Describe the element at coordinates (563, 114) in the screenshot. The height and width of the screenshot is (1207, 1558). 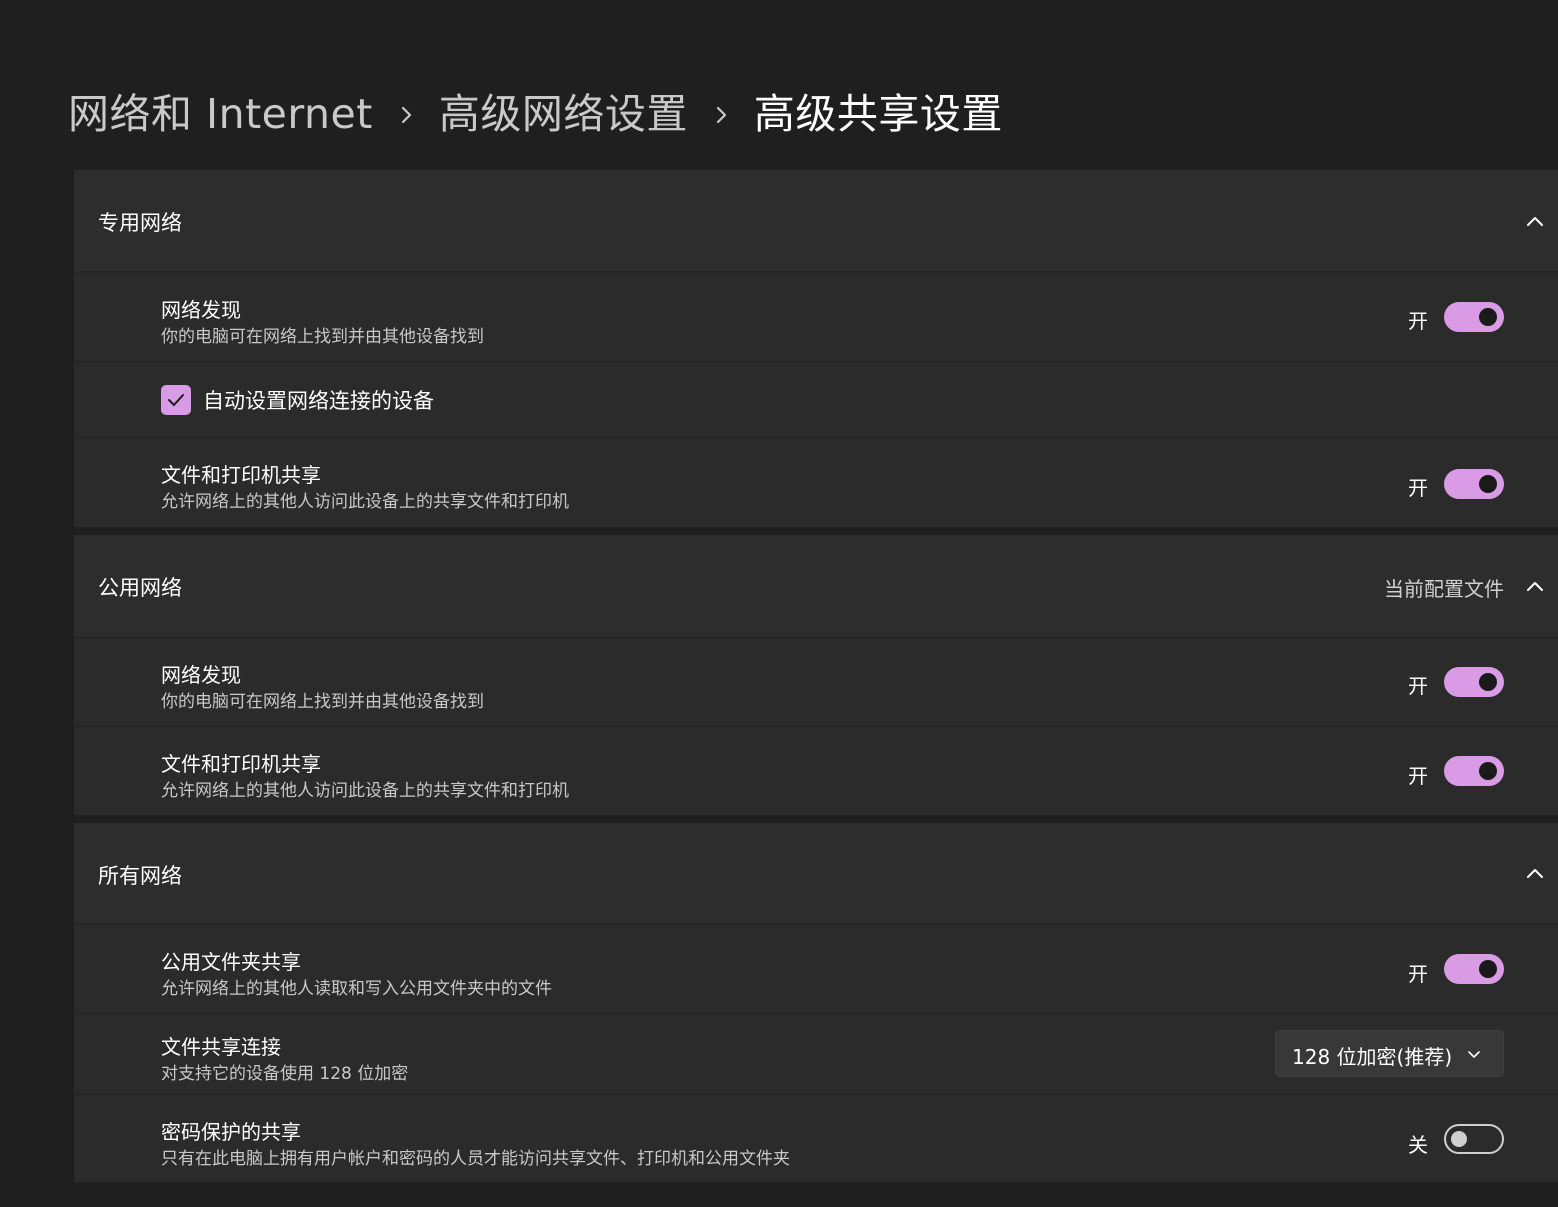
I see `breadcrumb-advanced-network-settings: 高级网络设置` at that location.